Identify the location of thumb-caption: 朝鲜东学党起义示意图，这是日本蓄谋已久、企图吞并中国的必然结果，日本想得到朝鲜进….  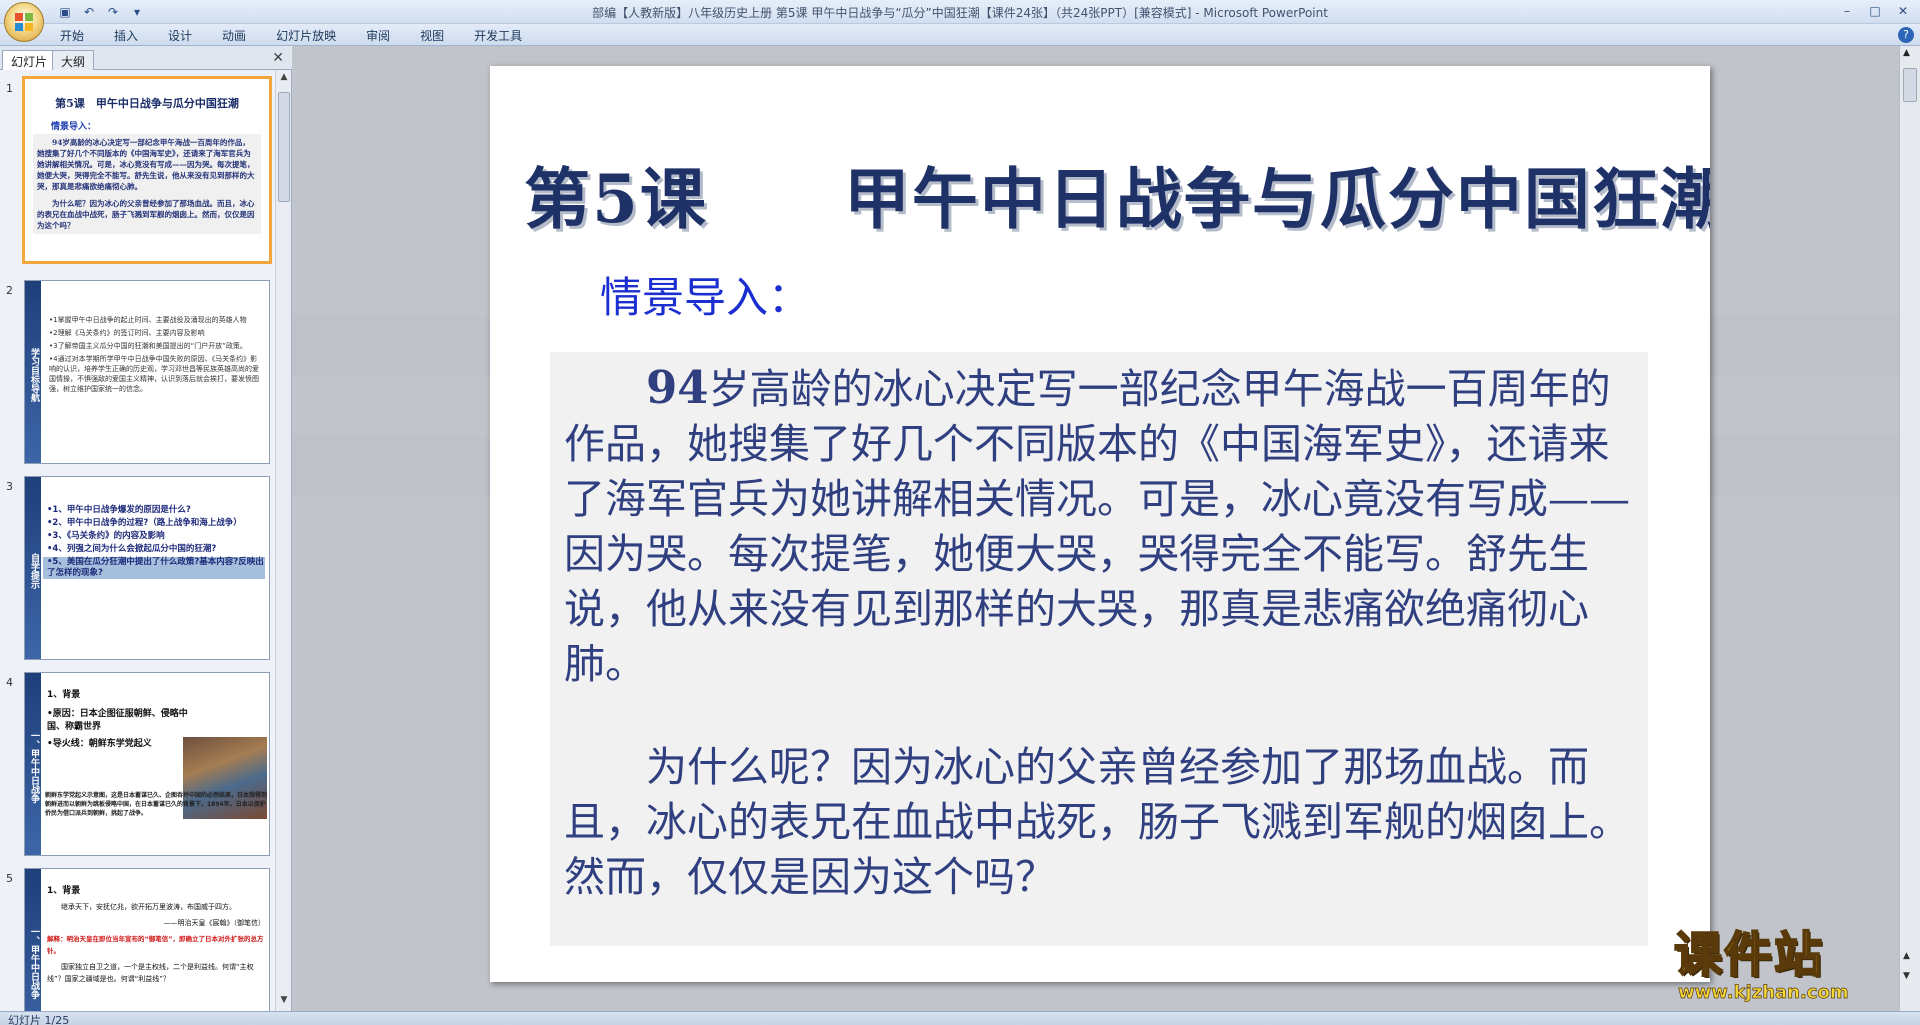
(156, 804).